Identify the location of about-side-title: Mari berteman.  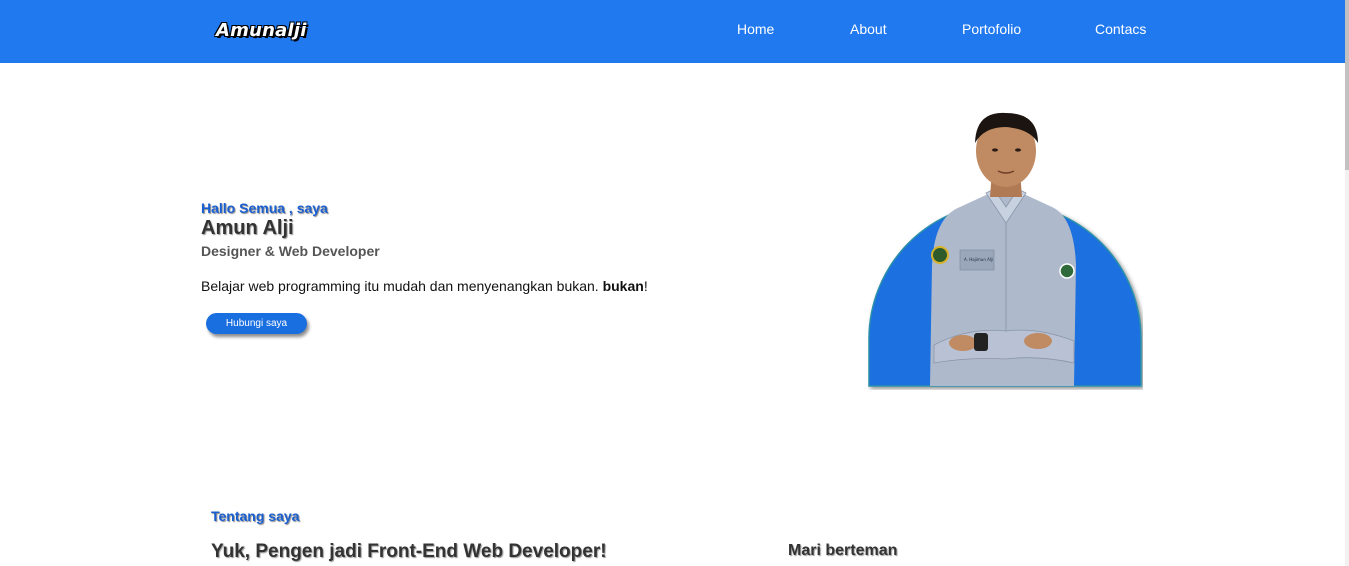
(843, 550).